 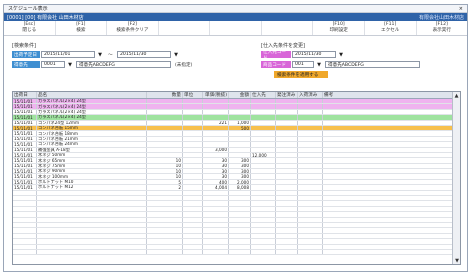 I want to click on cell-item: 補強金具 A-18型, so click(x=92, y=149).